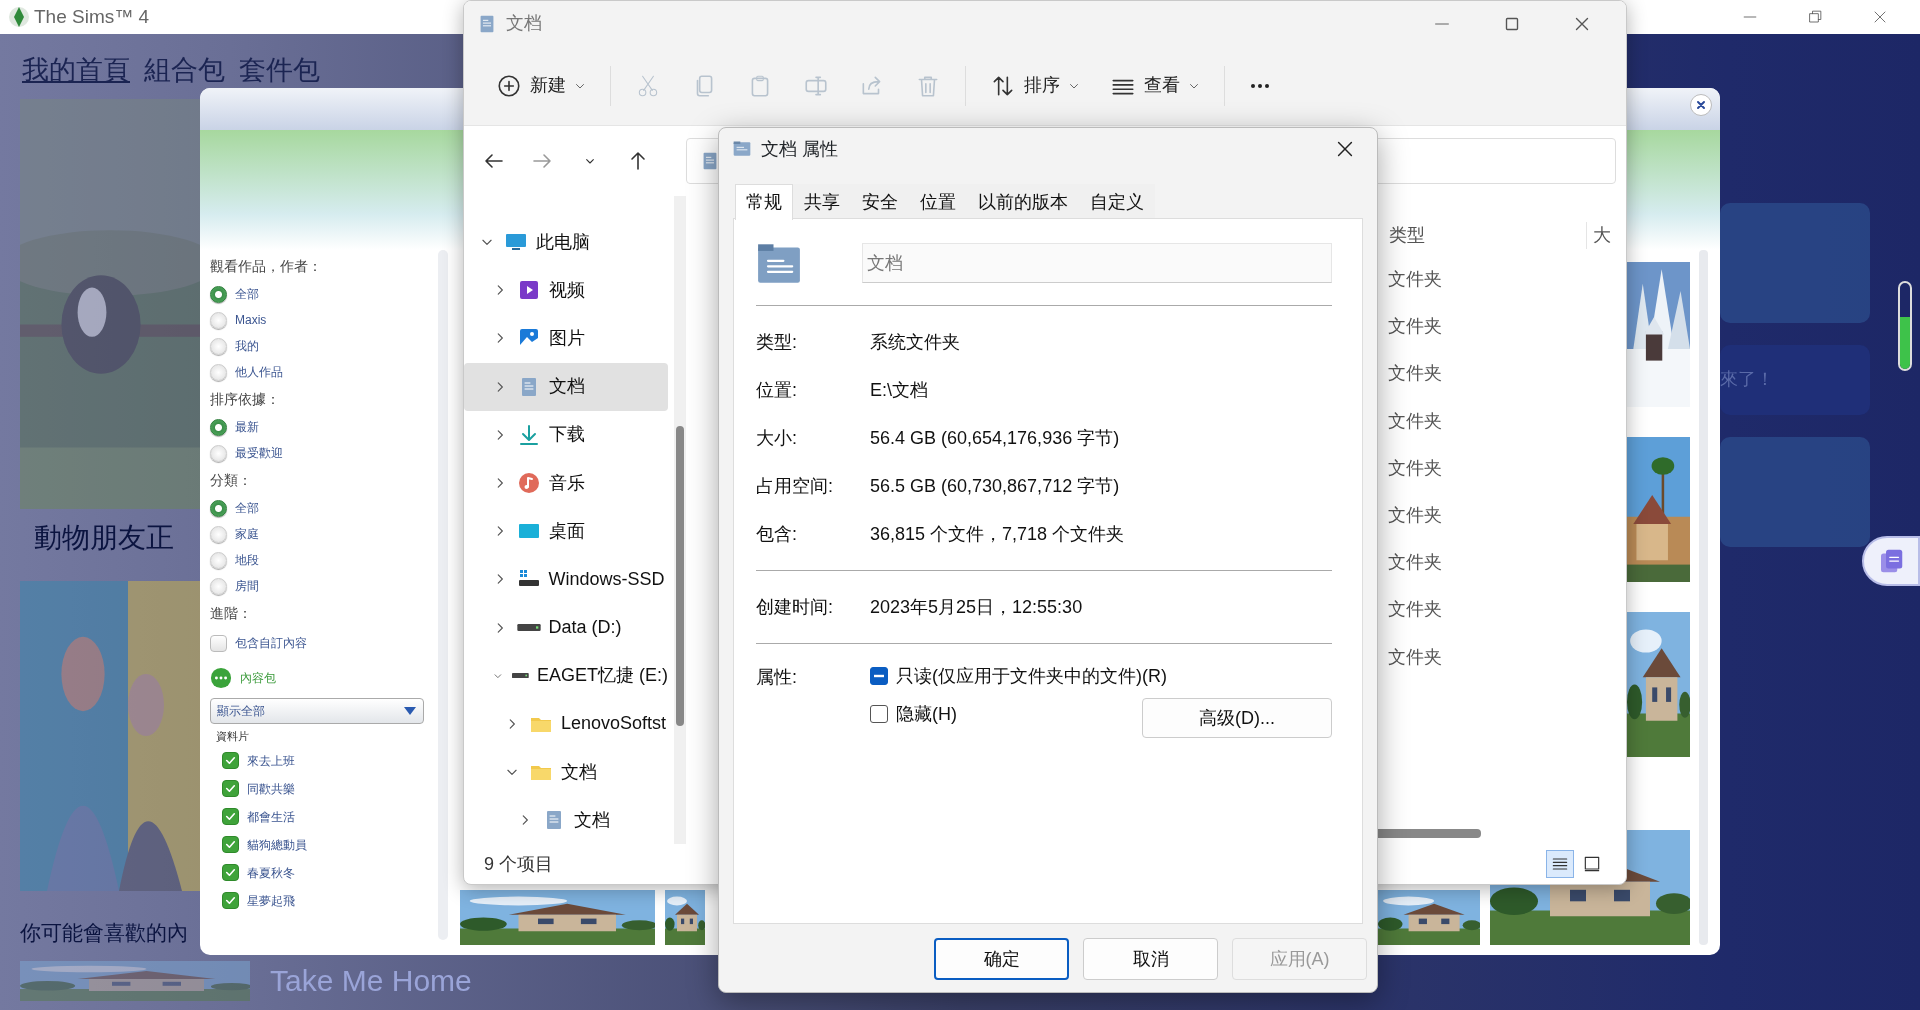  I want to click on diamond-logo-icon, so click(19, 17).